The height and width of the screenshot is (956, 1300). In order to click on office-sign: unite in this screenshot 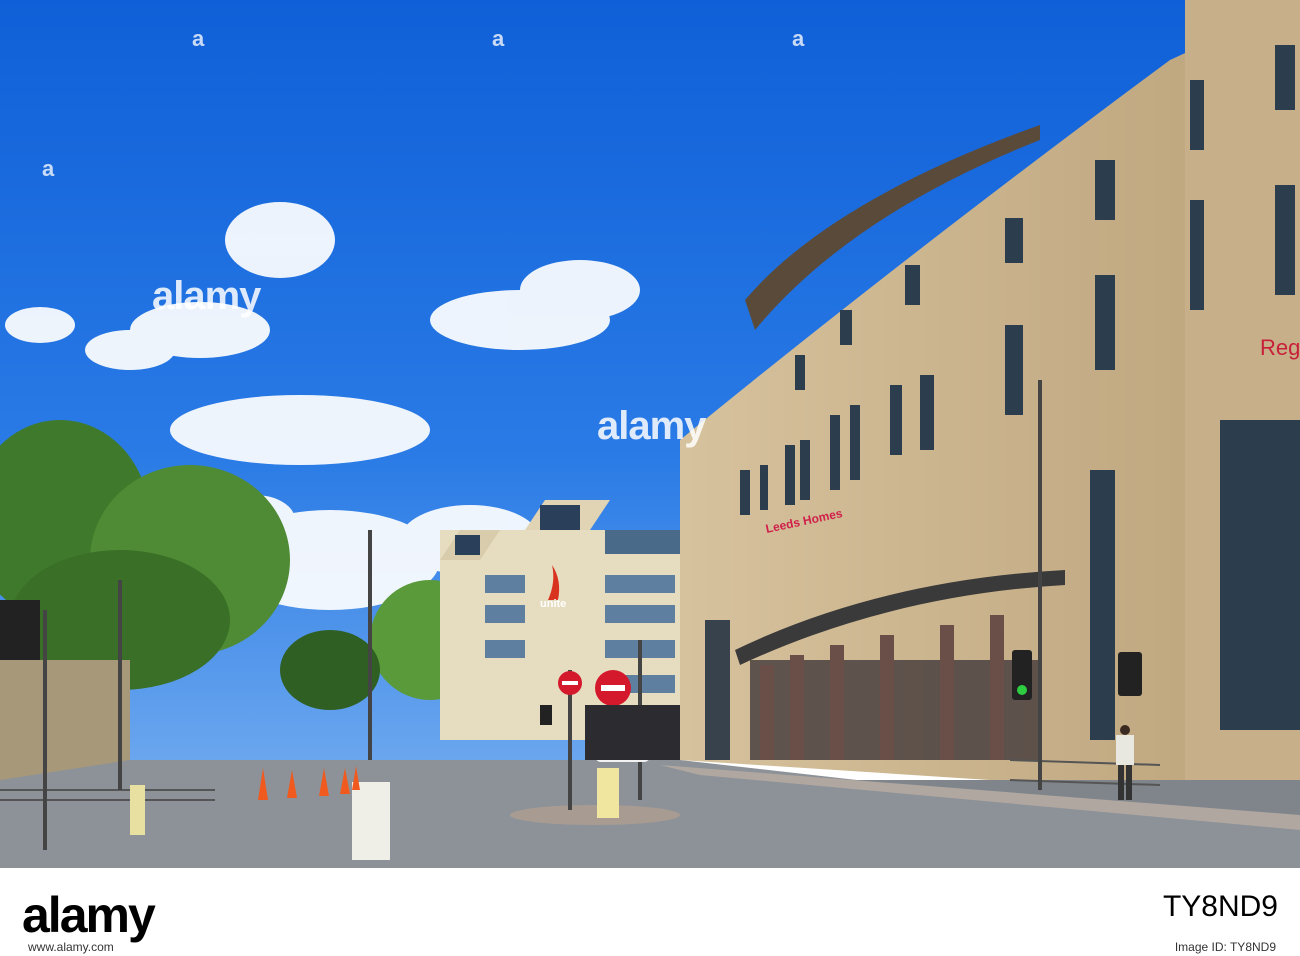, I will do `click(553, 604)`.